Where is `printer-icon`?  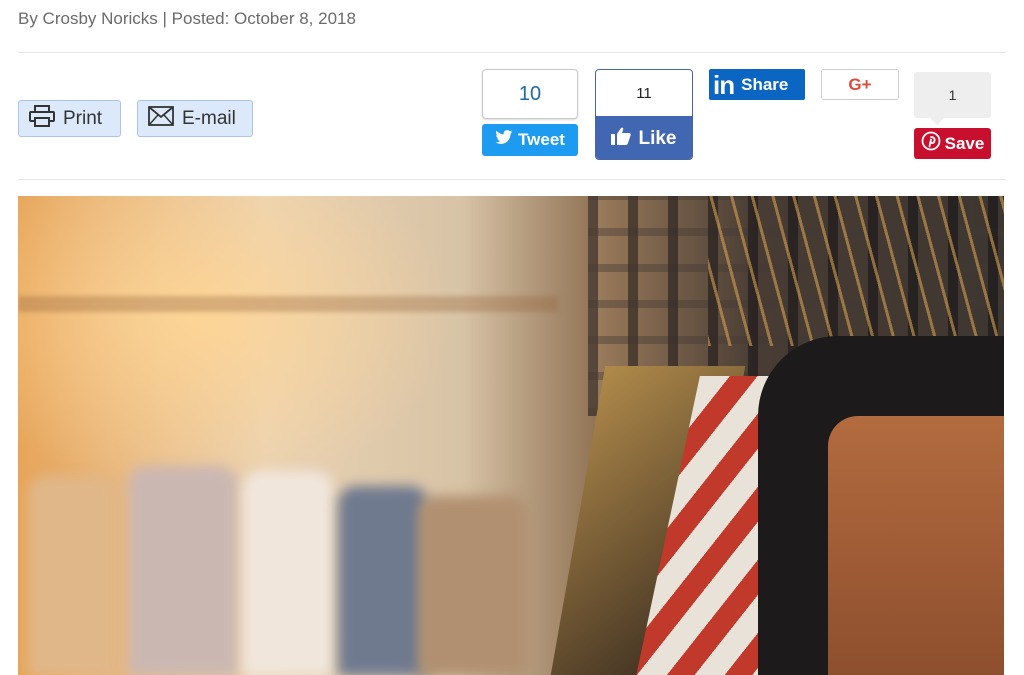 printer-icon is located at coordinates (46, 118).